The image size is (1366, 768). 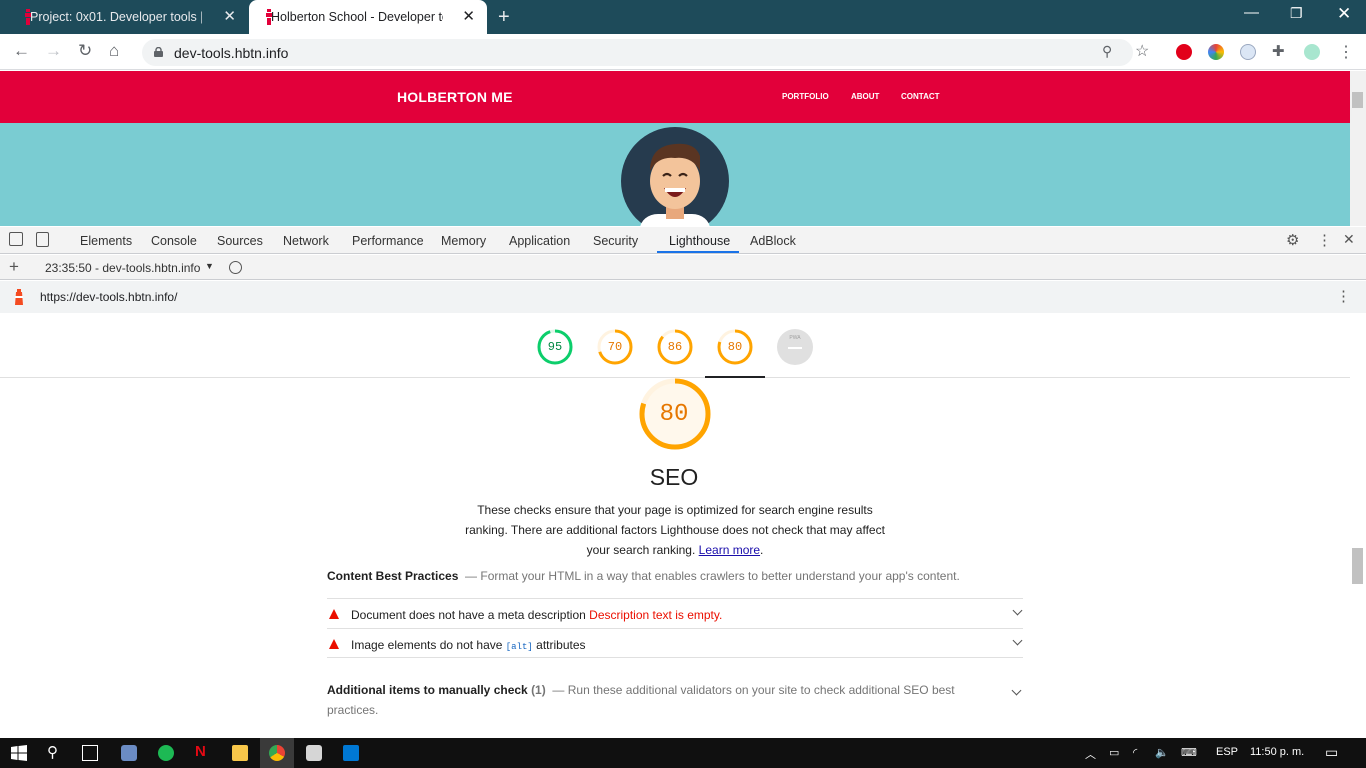 I want to click on clear-reports-icon, so click(x=235, y=267).